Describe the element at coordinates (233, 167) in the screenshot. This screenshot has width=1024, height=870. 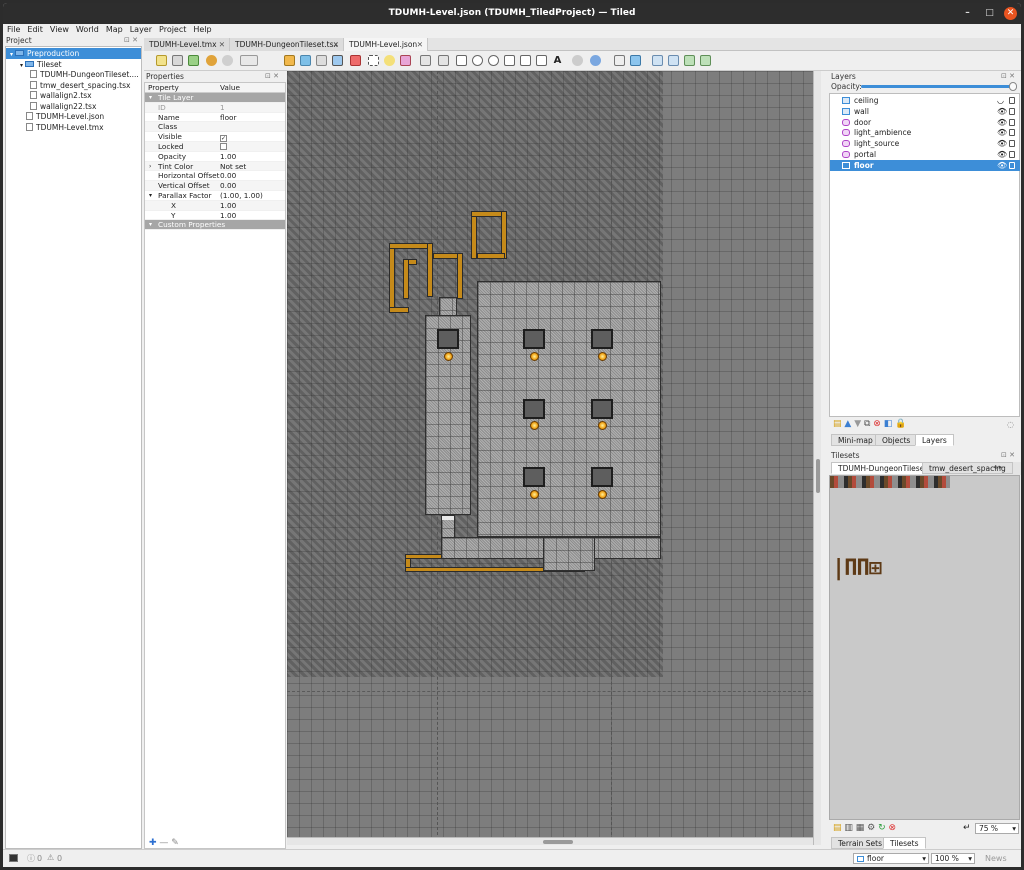
I see `property-value: Not set` at that location.